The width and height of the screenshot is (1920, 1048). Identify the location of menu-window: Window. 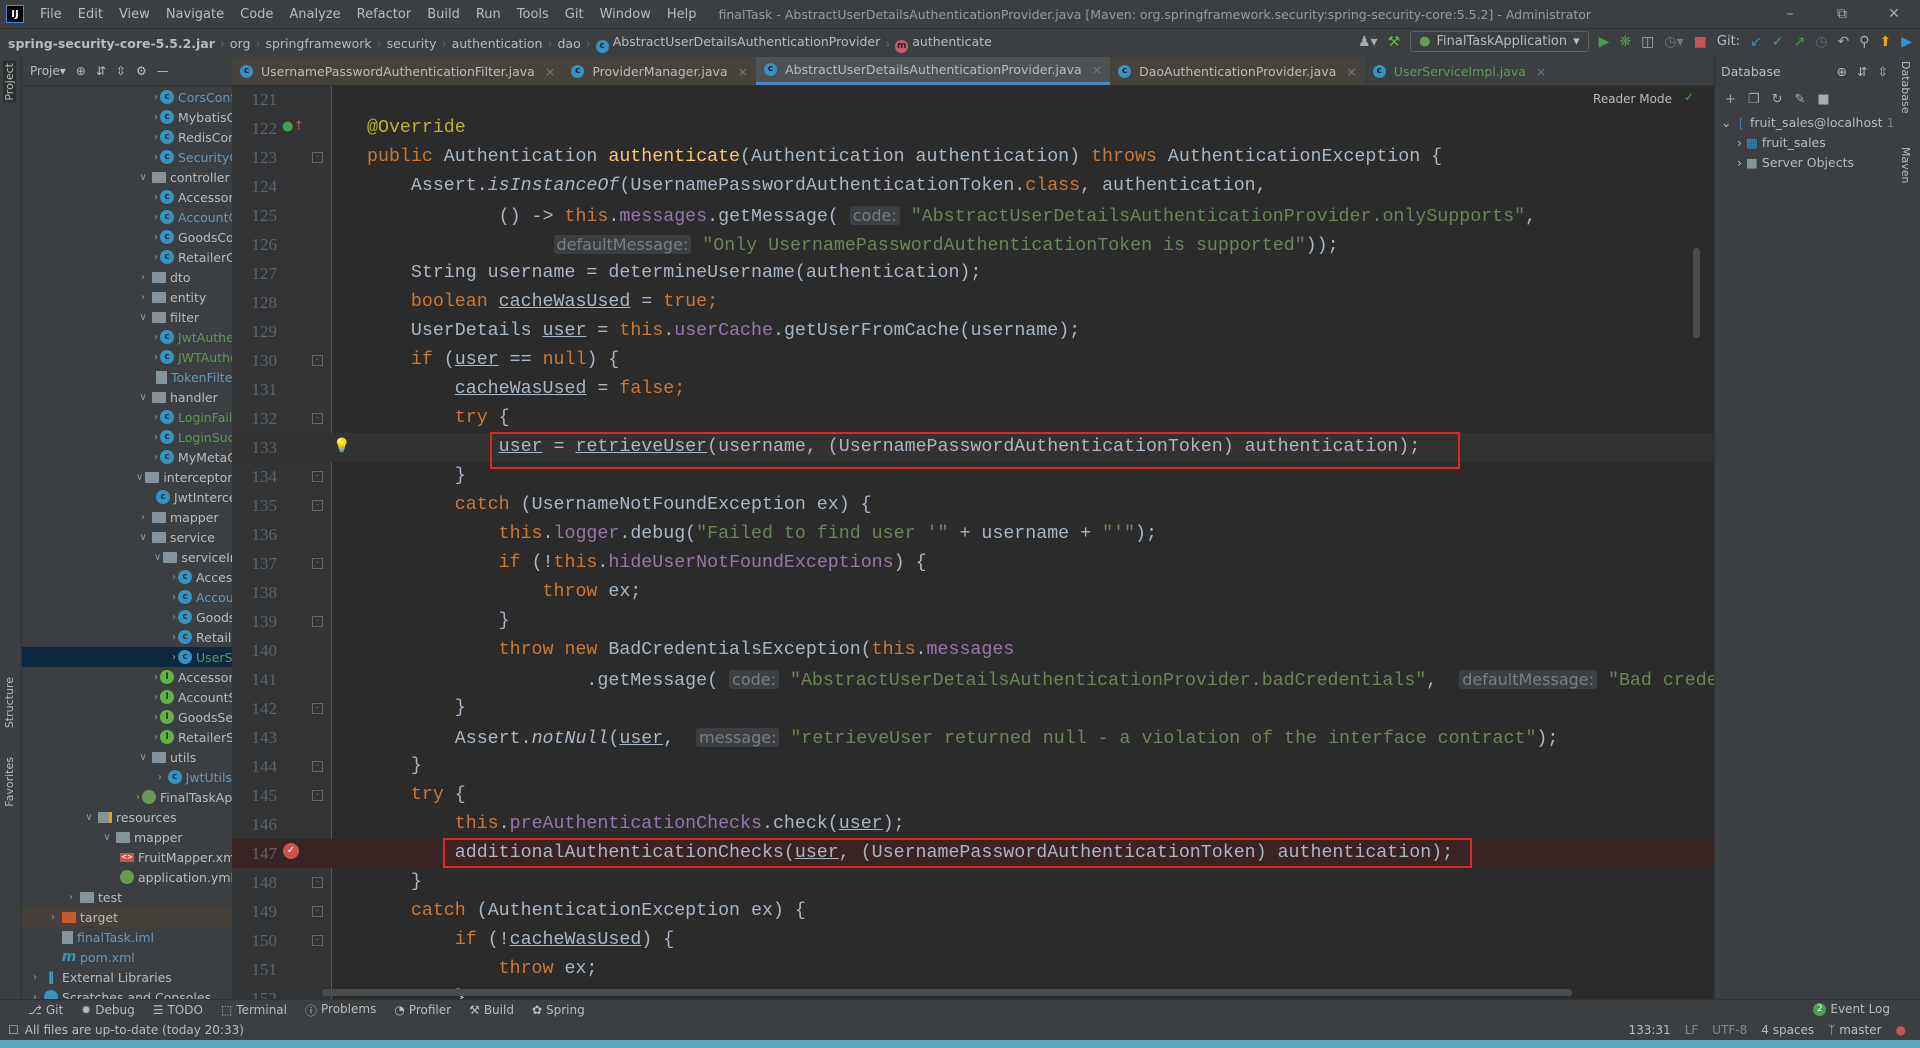
(625, 14).